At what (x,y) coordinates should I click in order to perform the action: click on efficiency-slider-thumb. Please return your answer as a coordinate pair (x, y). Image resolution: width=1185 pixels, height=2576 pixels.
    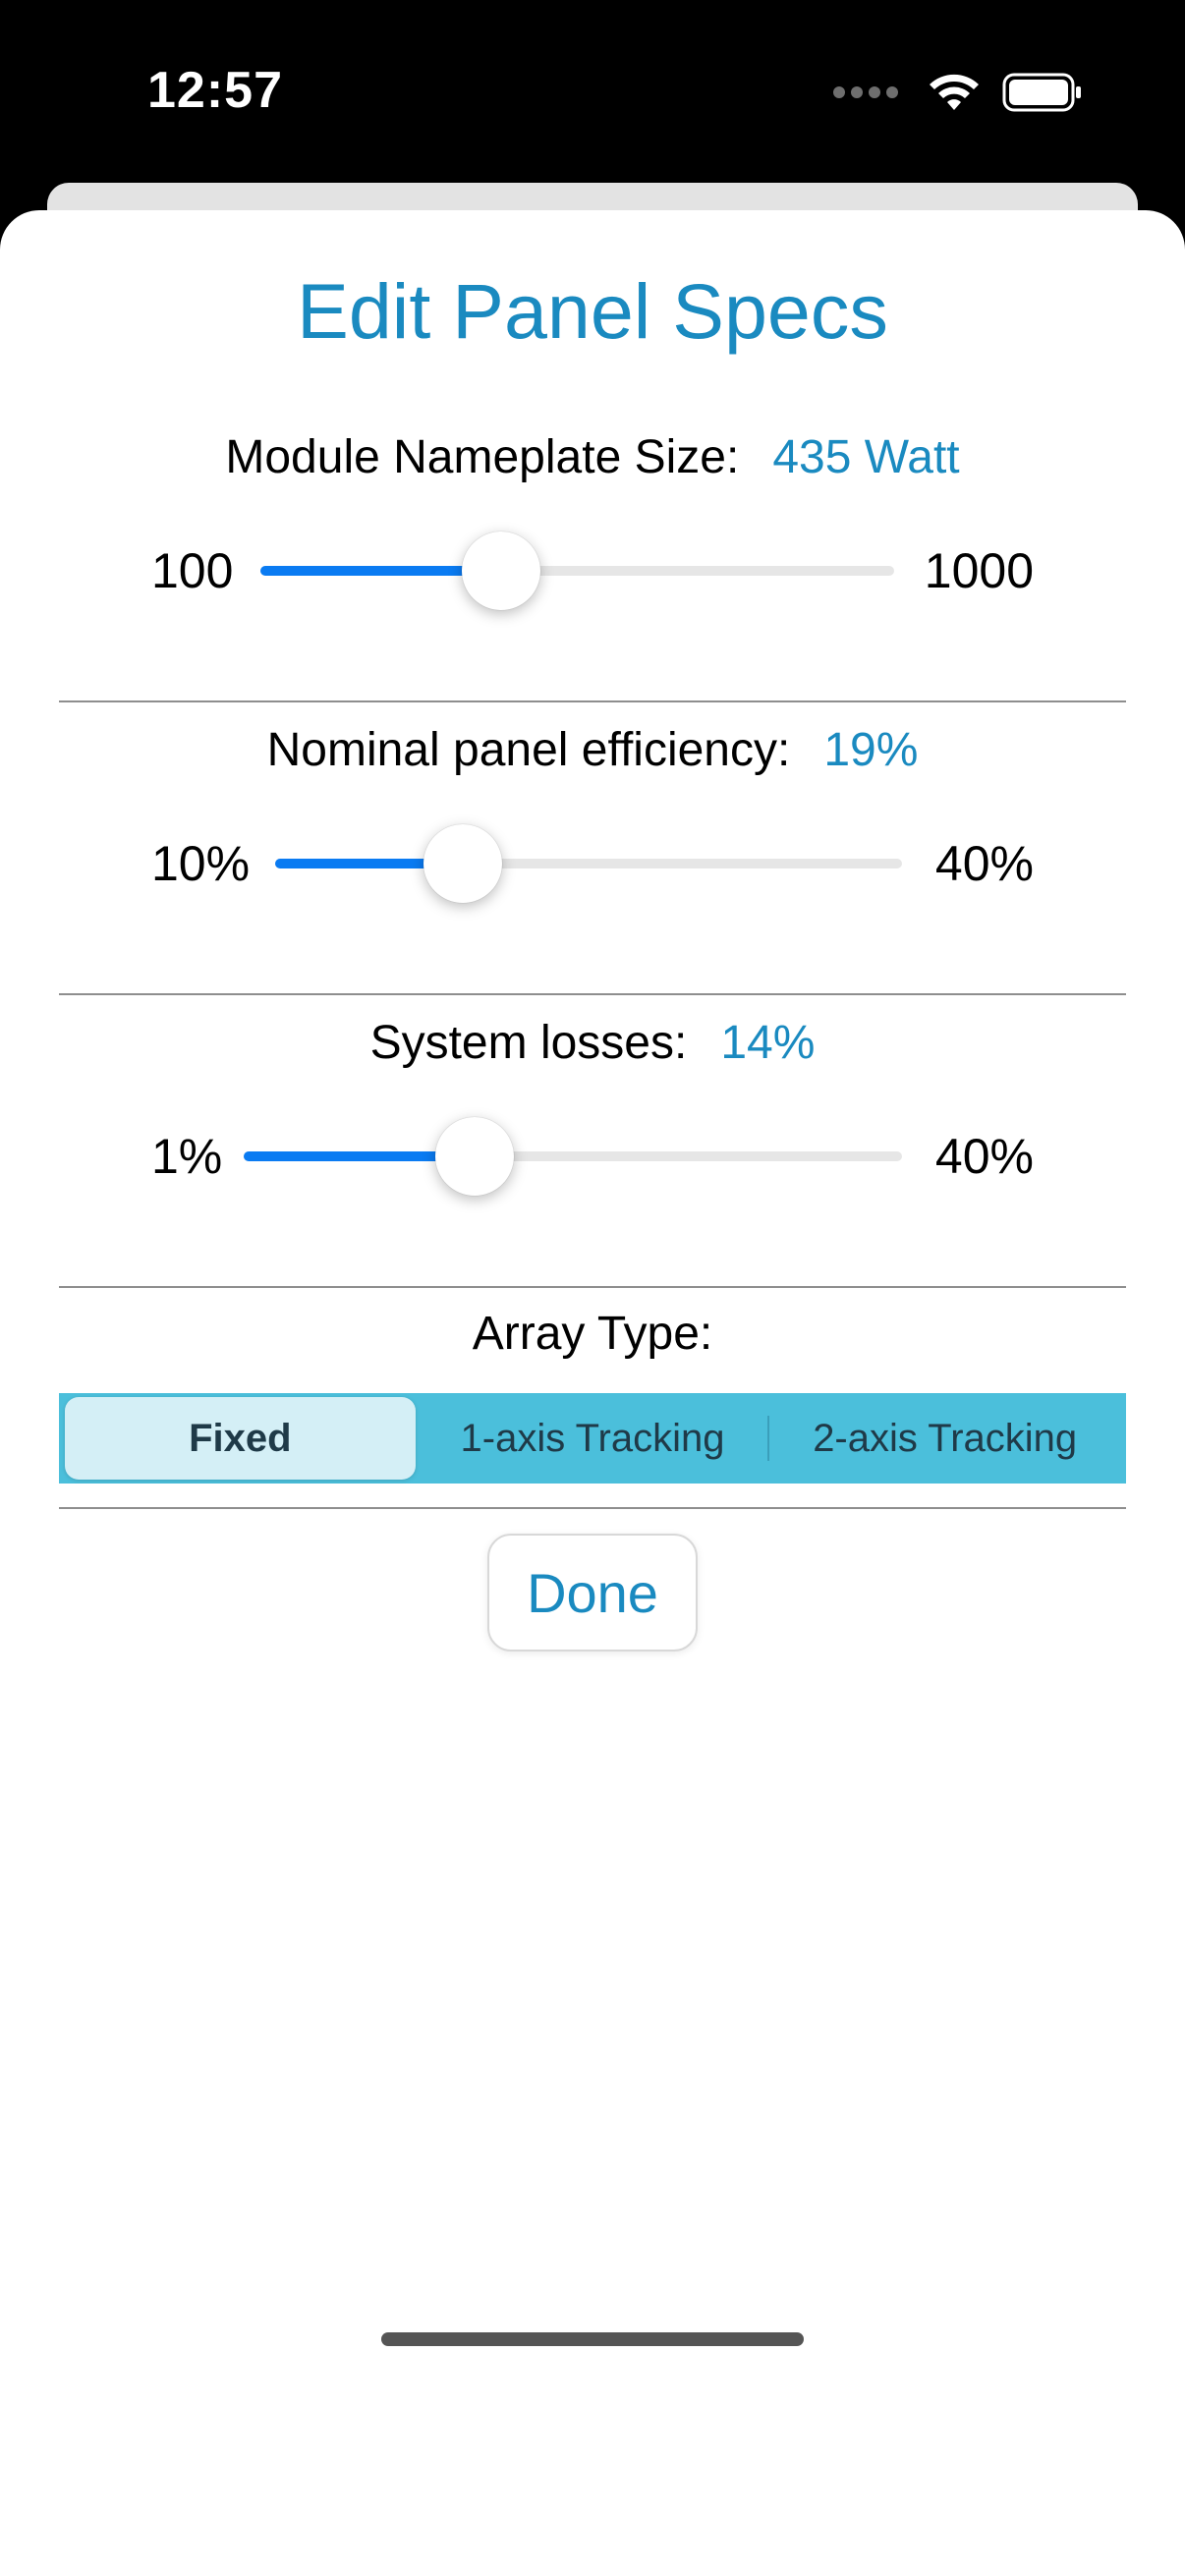
    Looking at the image, I should click on (463, 863).